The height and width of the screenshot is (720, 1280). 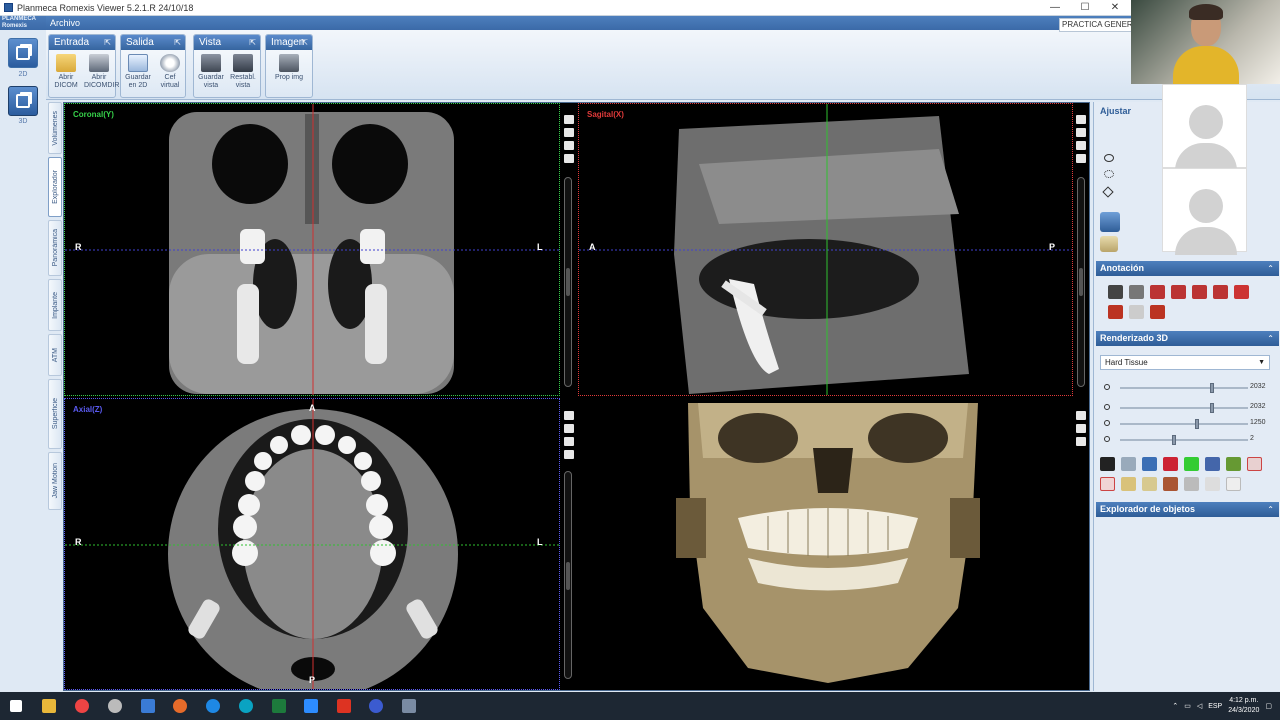 I want to click on teamviewer-icon, so click(x=246, y=706).